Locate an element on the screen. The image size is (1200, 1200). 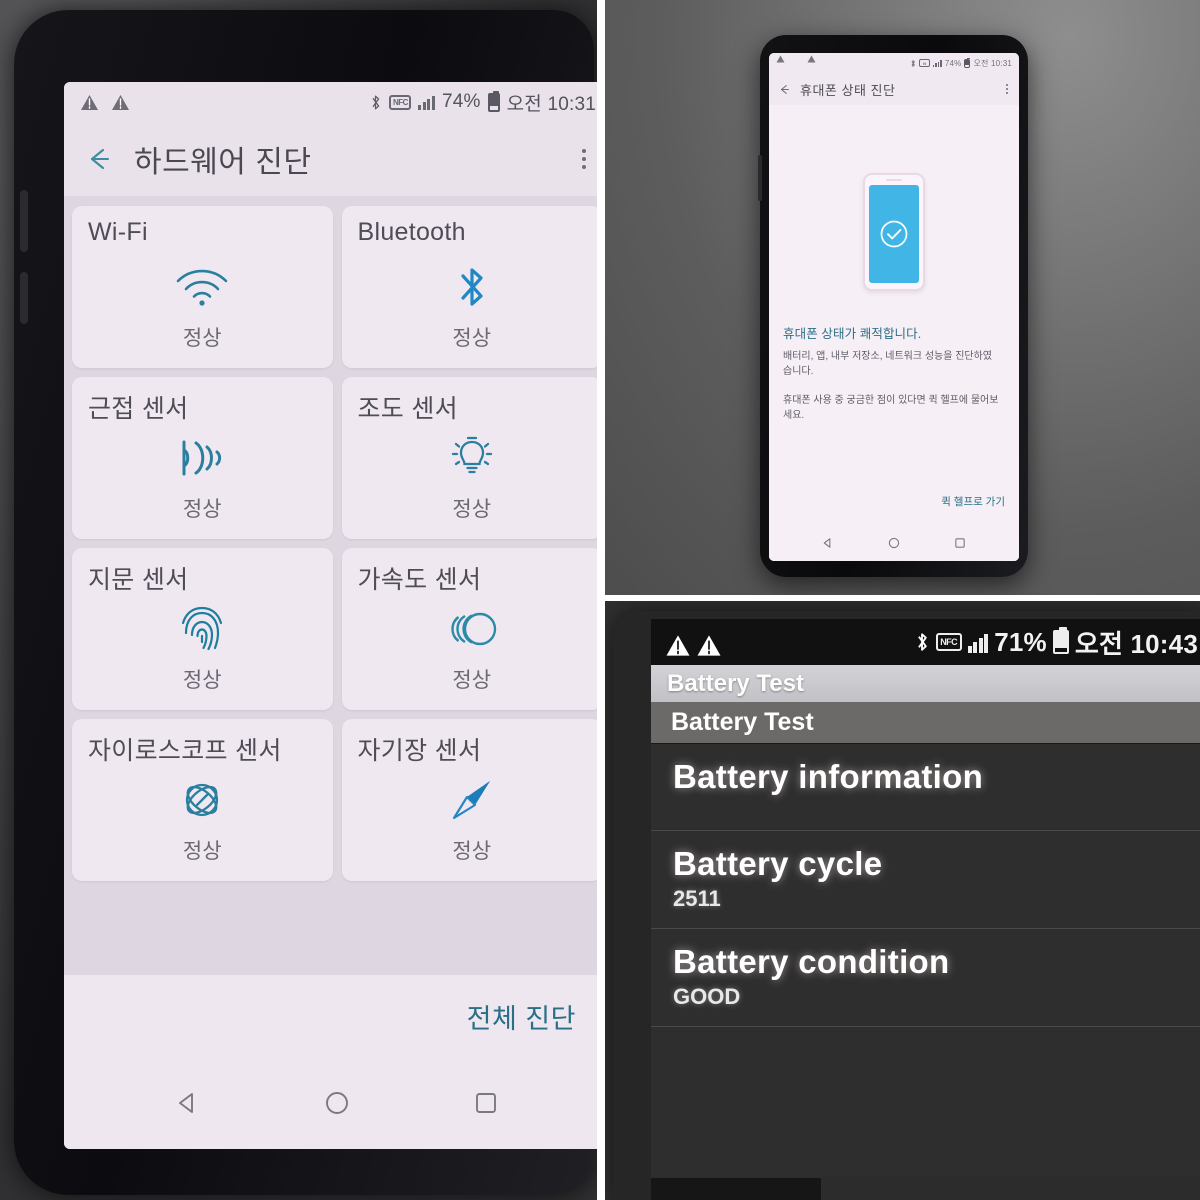
card-title: 조도 센서 is located at coordinates (407, 409).